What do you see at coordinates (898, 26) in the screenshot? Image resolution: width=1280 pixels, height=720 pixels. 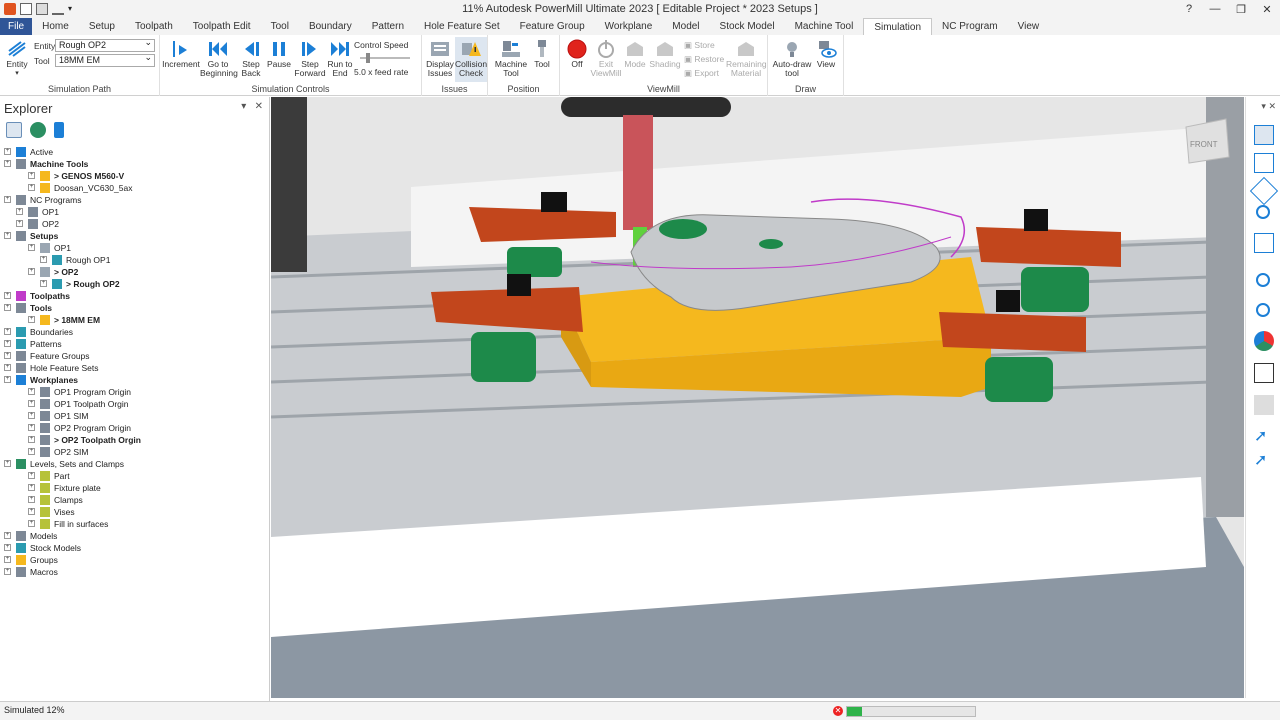 I see `tab-simulation: Simulation` at bounding box center [898, 26].